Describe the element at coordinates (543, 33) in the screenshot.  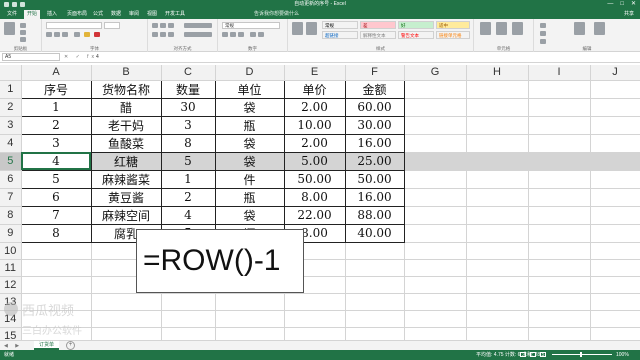
I see `fill-icon` at that location.